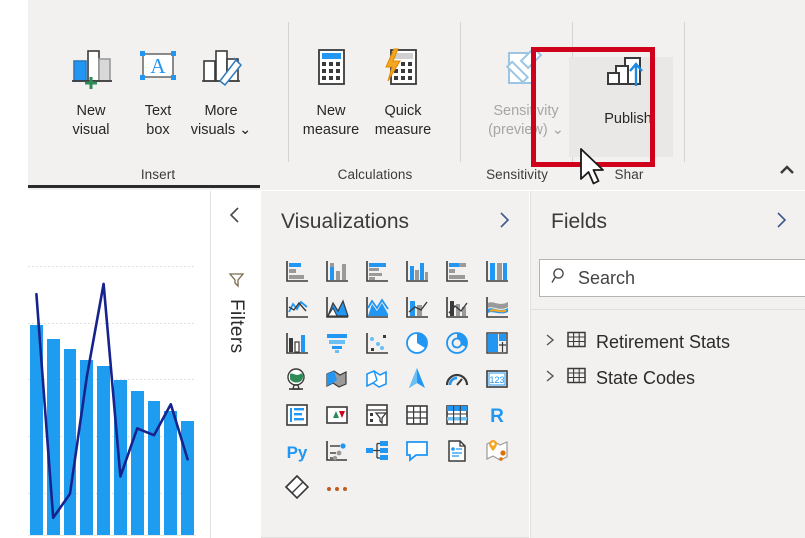  What do you see at coordinates (236, 364) in the screenshot?
I see `filters-pane: Filters` at bounding box center [236, 364].